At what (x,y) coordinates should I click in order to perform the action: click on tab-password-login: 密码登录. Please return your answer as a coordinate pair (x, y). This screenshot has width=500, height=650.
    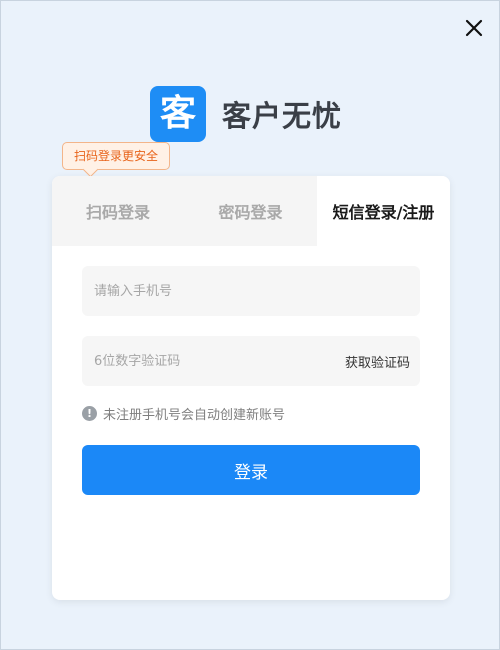
    Looking at the image, I should click on (250, 211).